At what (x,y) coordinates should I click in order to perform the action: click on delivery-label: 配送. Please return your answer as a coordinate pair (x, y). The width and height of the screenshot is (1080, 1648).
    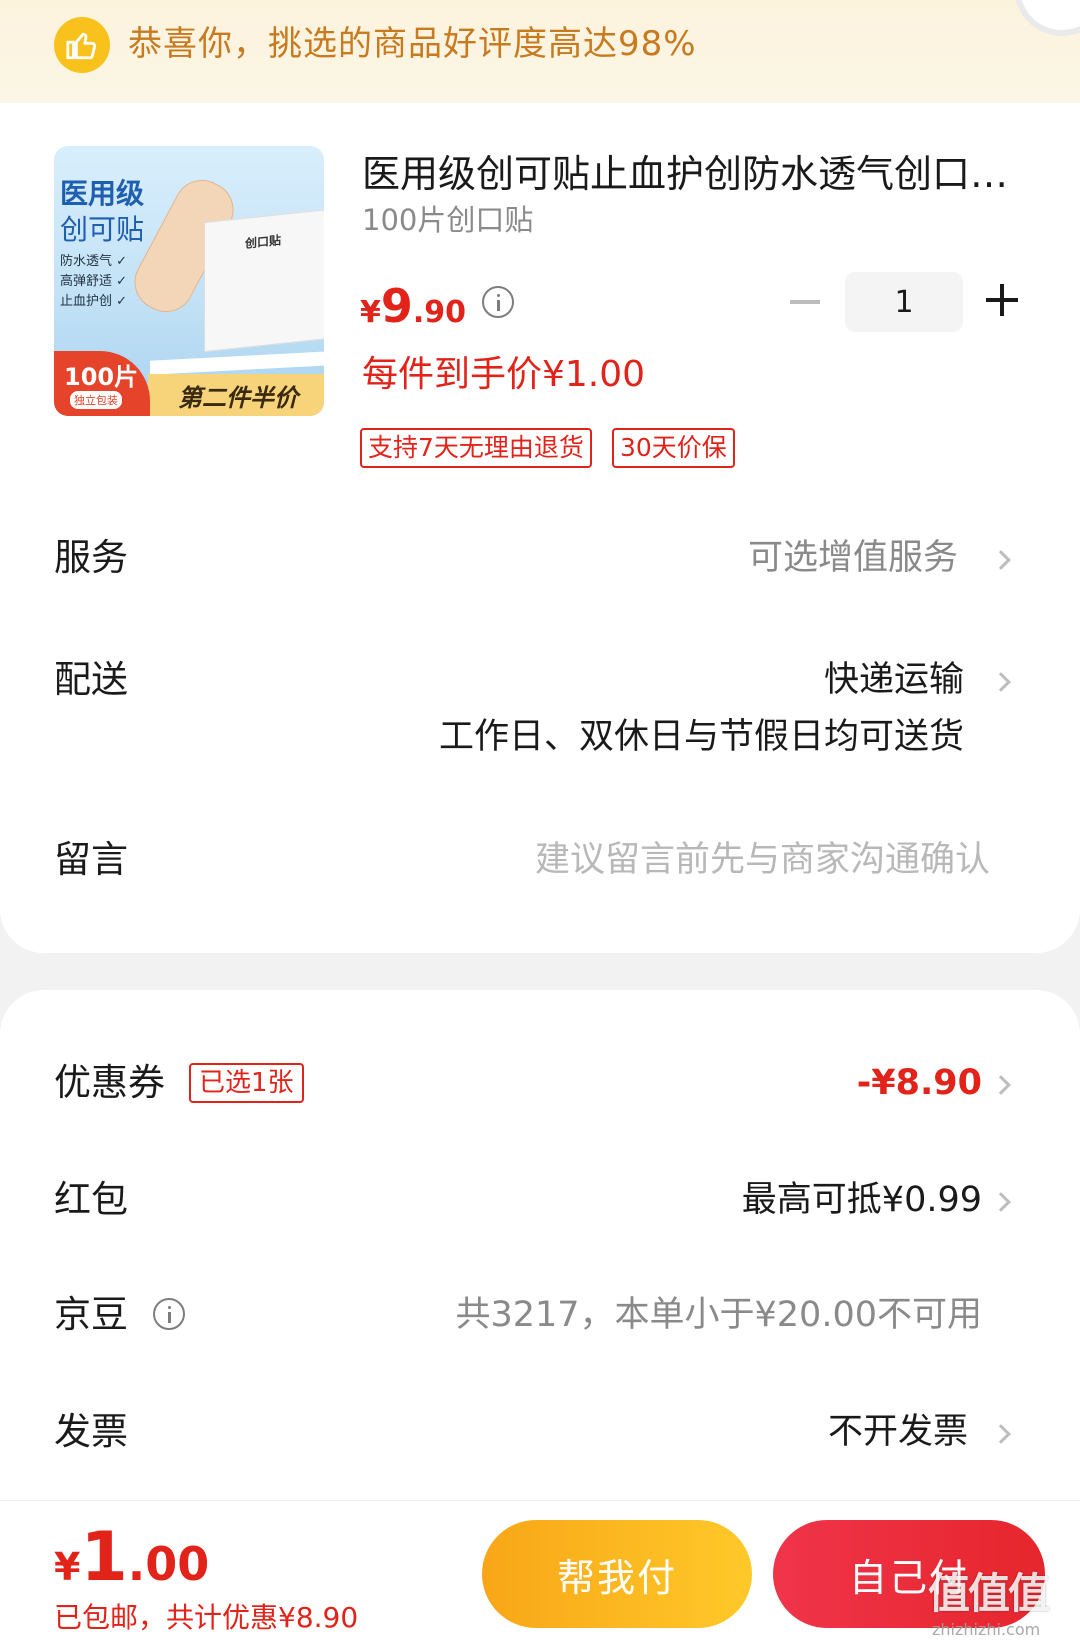
    Looking at the image, I should click on (91, 679).